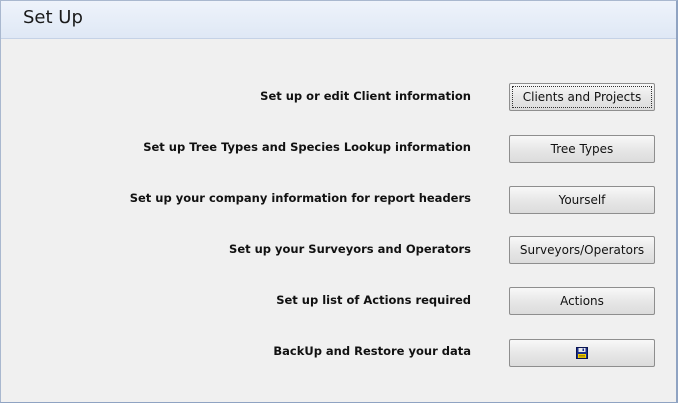  What do you see at coordinates (365, 96) in the screenshot?
I see `clients-label: Set up or edit Client information` at bounding box center [365, 96].